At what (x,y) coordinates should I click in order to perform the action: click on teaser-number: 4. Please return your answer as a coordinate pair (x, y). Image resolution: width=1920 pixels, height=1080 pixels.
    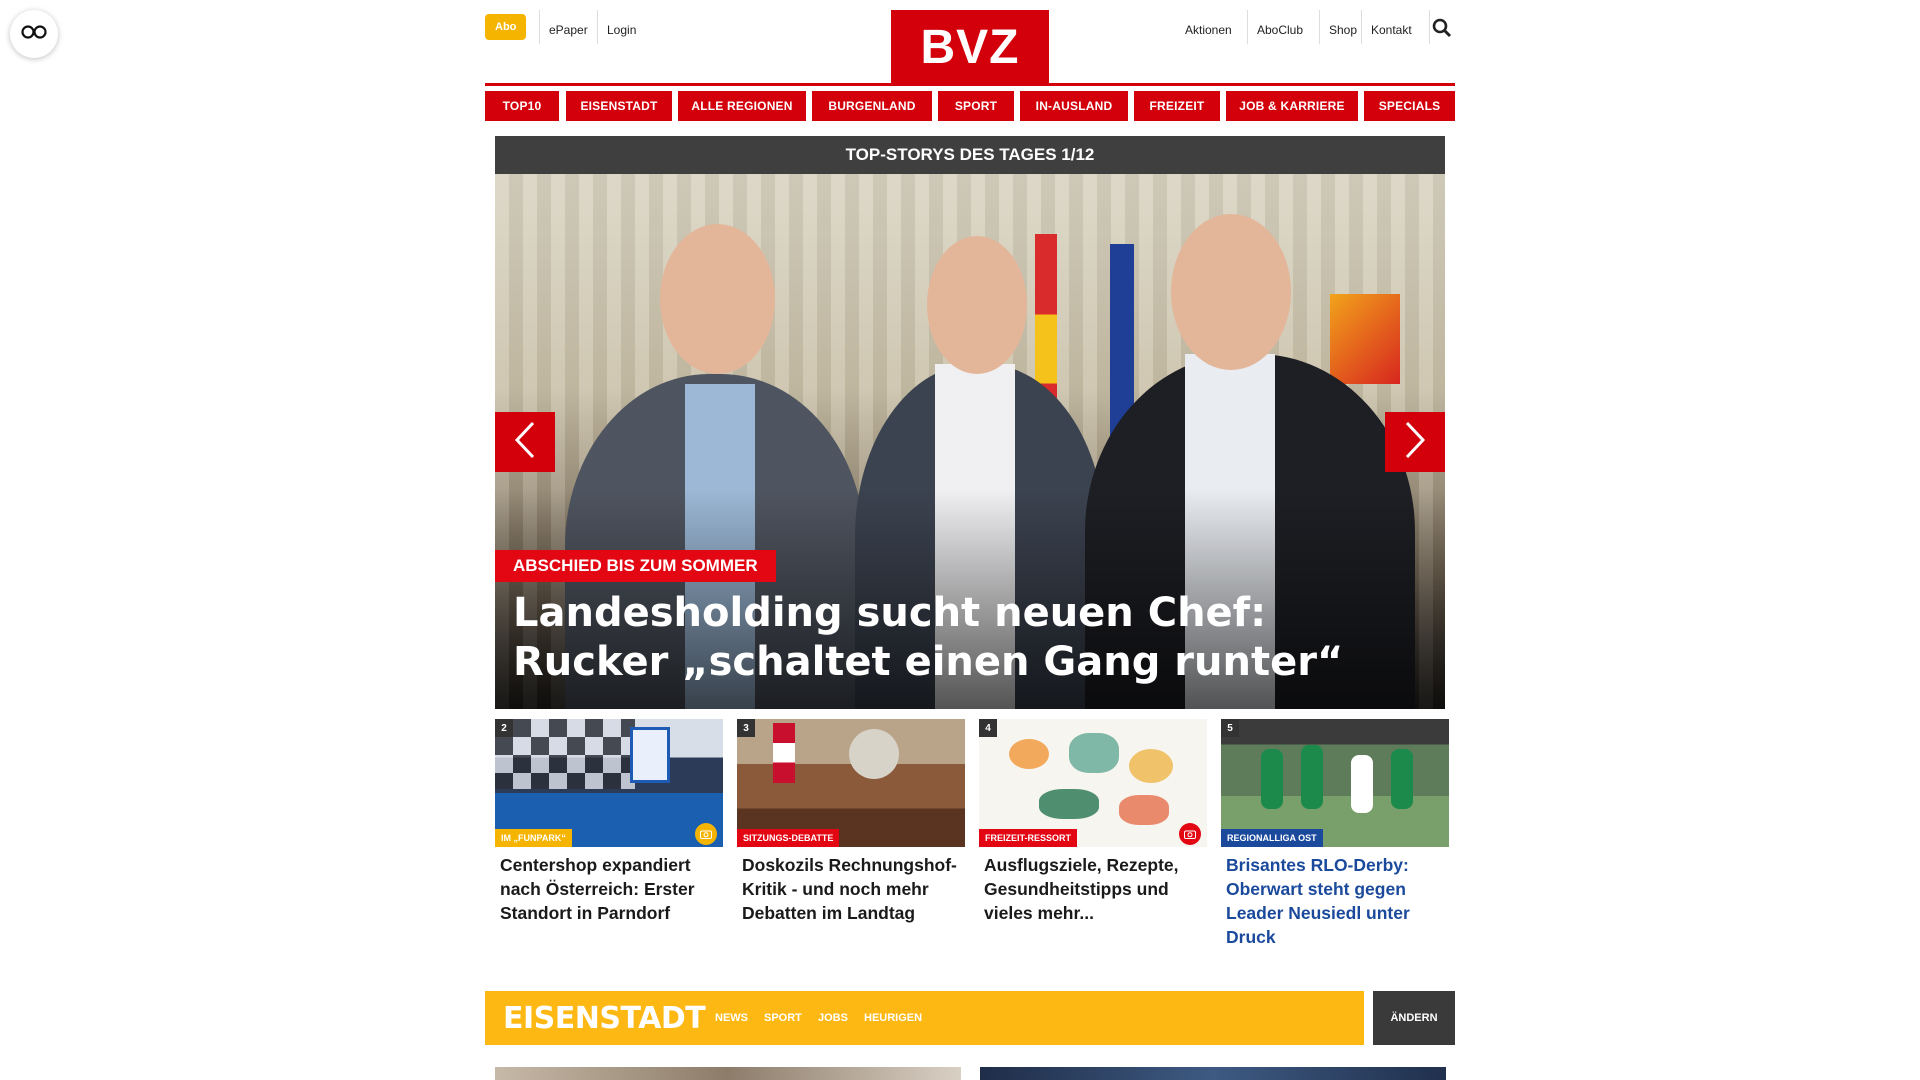
    Looking at the image, I should click on (988, 728).